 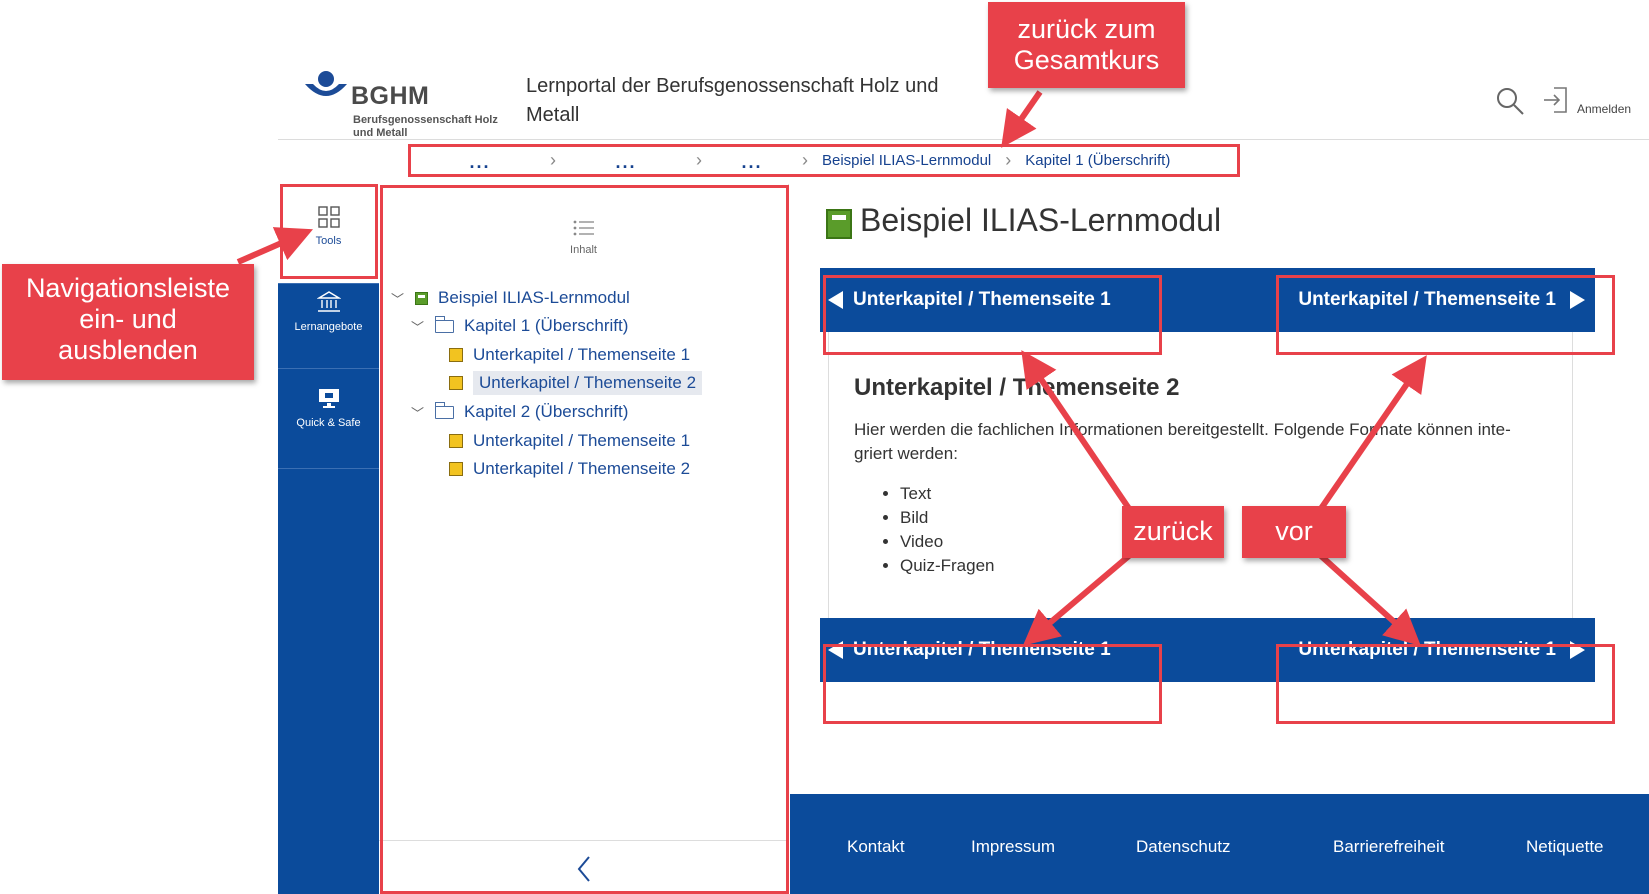 I want to click on page-title: Beispiel ILIAS-Lernmodul, so click(x=1041, y=220).